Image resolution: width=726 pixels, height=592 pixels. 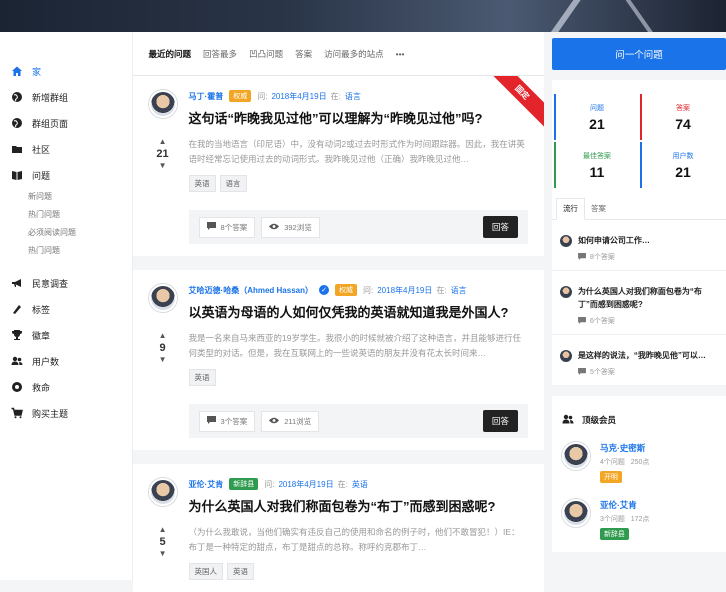 I want to click on book-icon, so click(x=17, y=175).